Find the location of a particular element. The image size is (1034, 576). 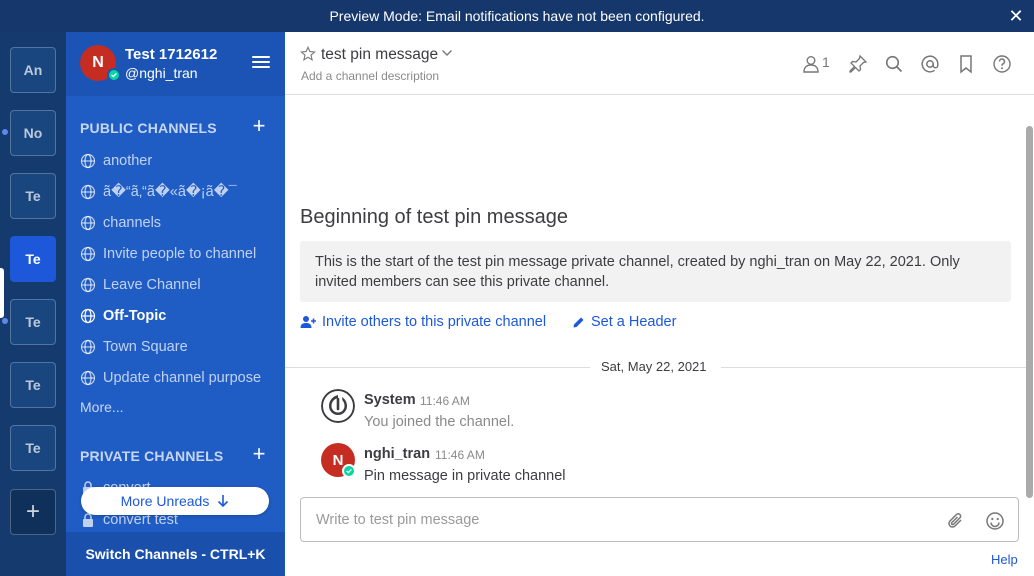

sidebar-item-channel: Town Square is located at coordinates (134, 347).